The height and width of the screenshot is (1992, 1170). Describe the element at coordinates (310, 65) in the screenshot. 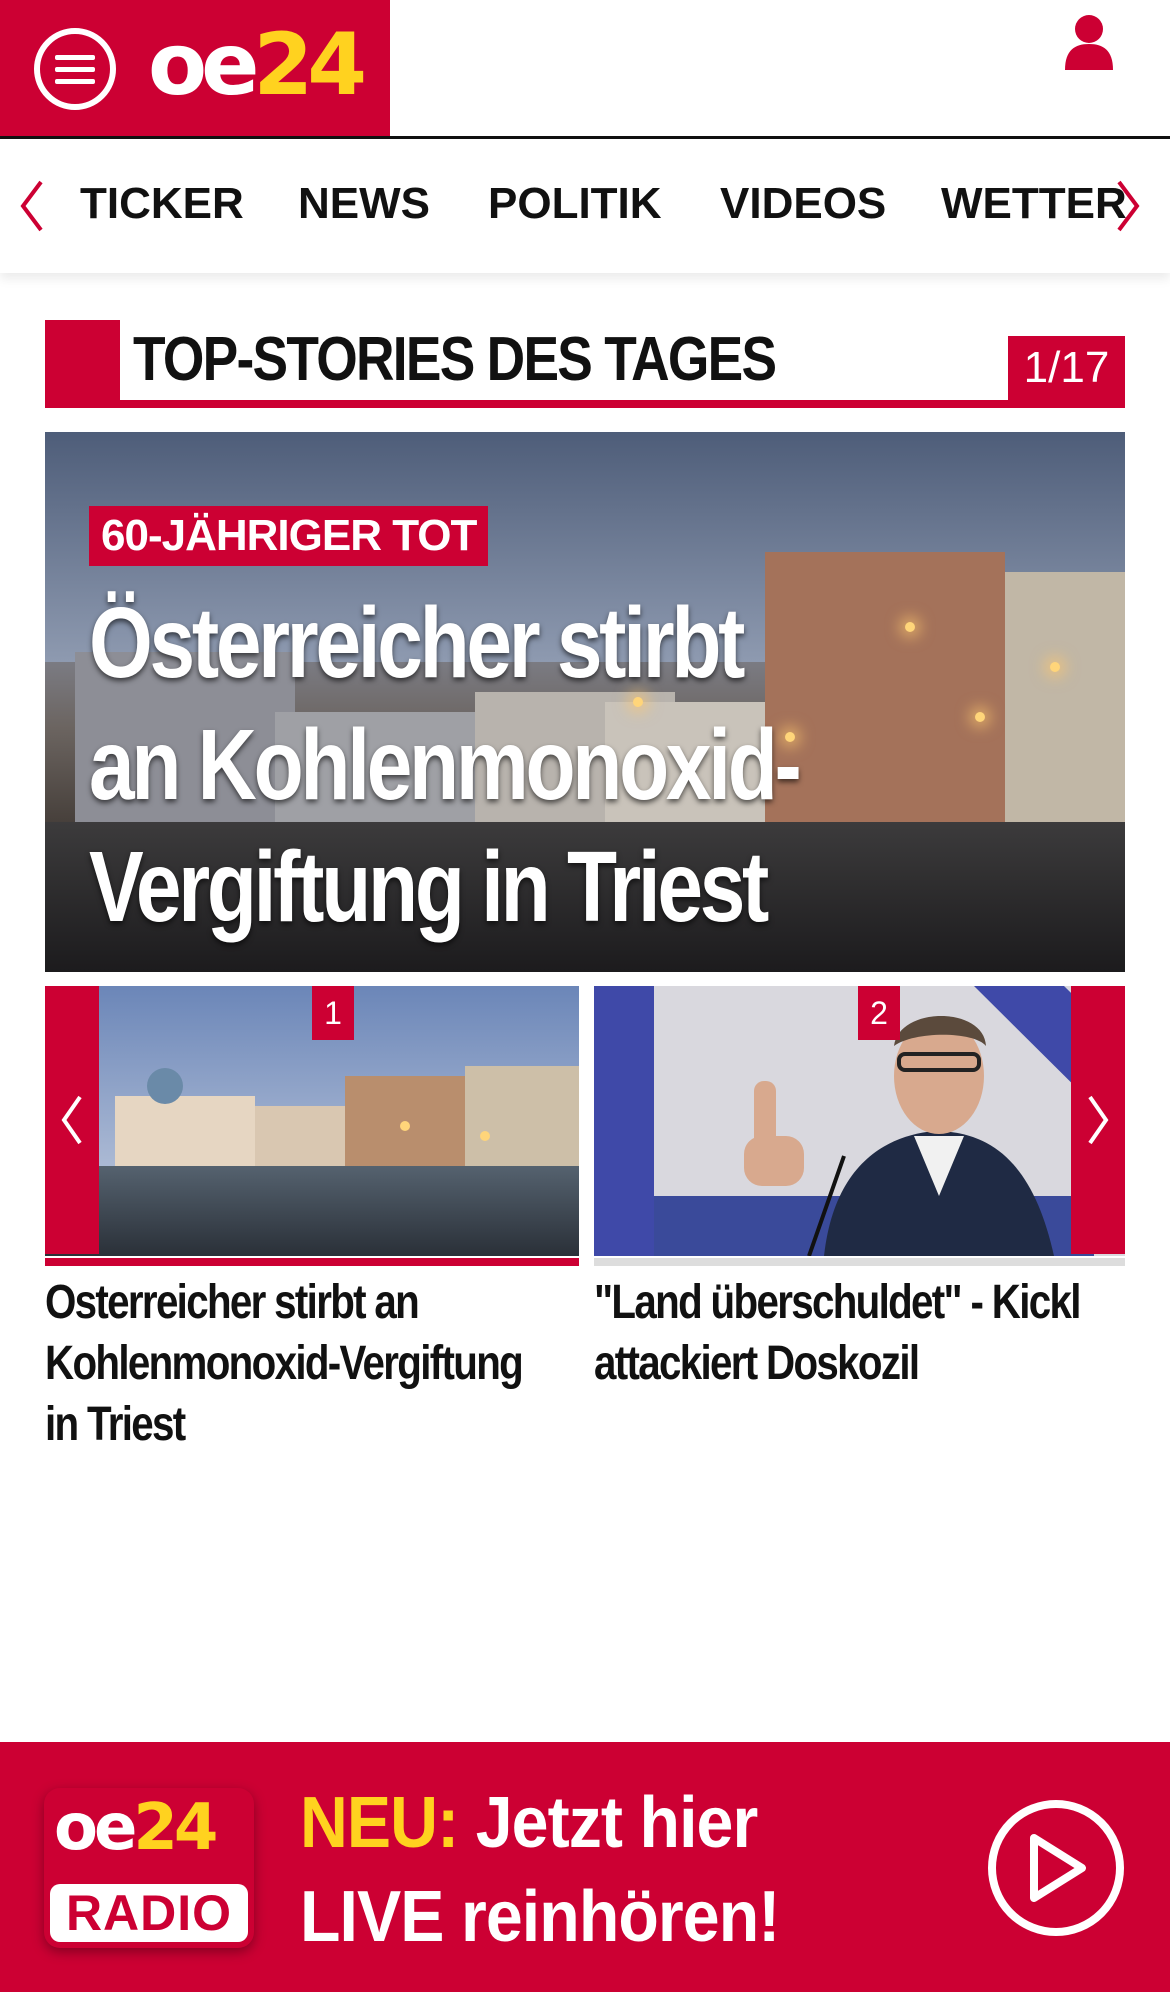

I see `logo-num: 24` at that location.